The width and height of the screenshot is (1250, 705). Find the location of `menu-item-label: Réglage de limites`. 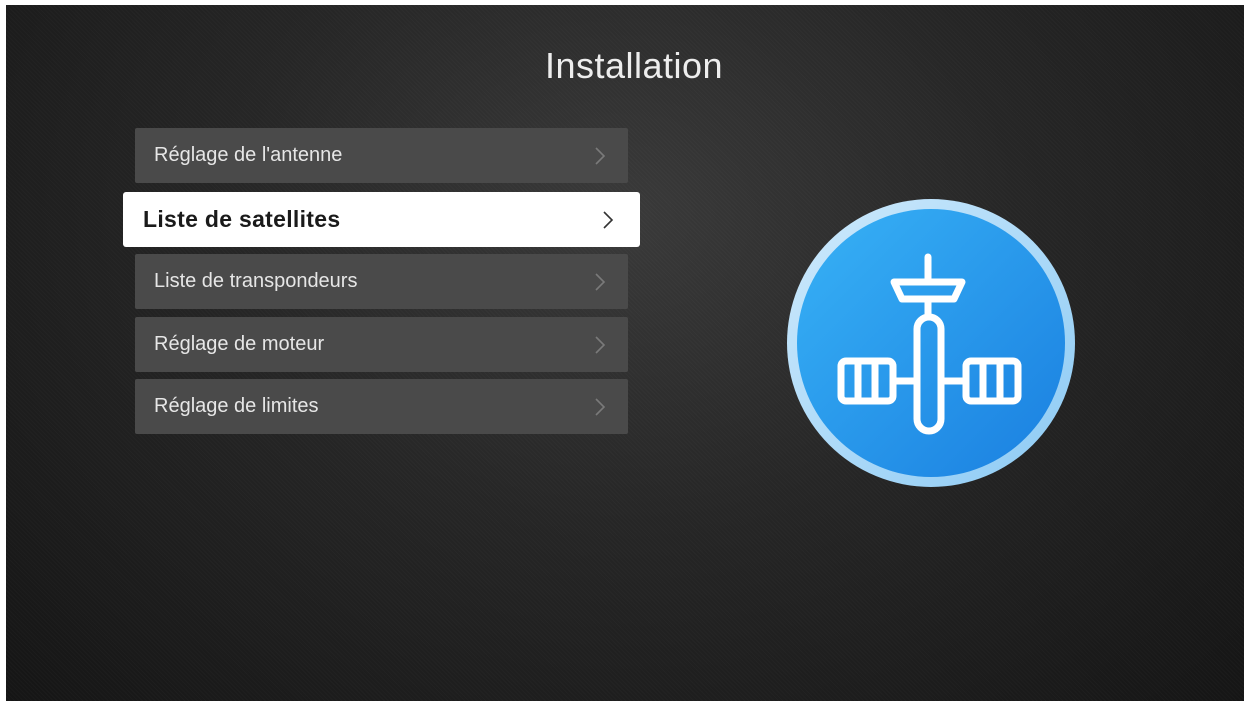

menu-item-label: Réglage de limites is located at coordinates (236, 406).